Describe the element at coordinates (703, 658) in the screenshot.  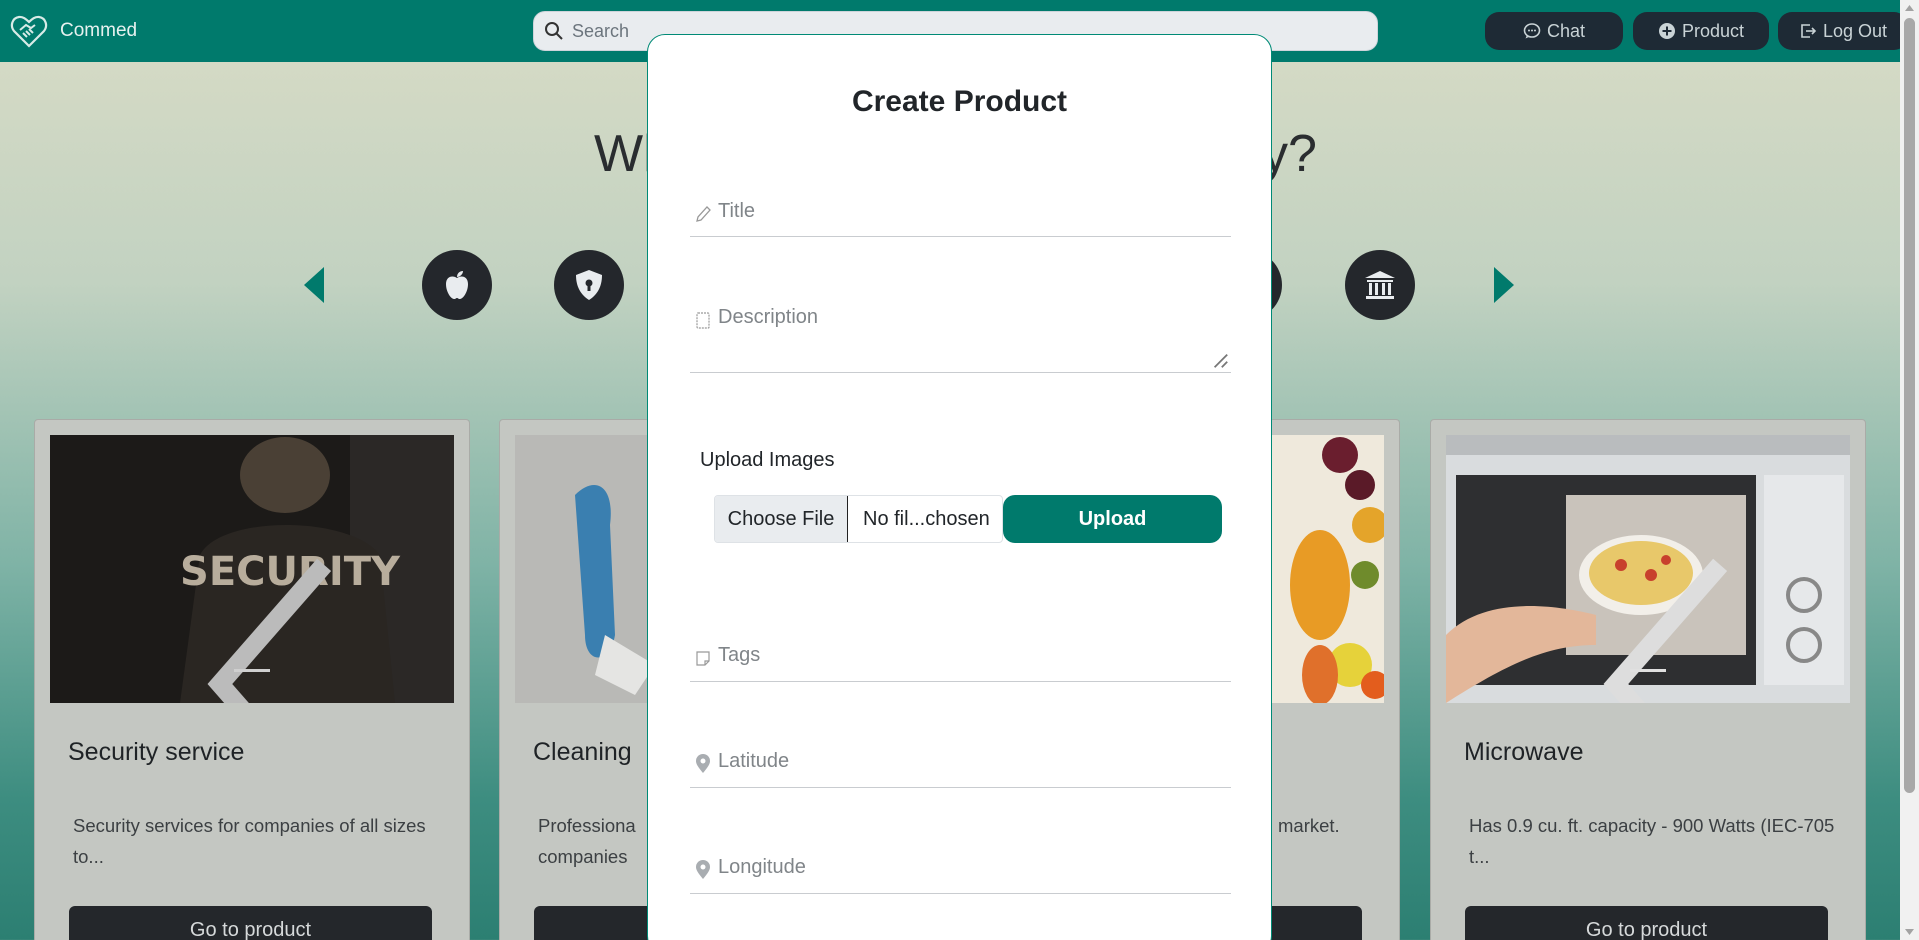
I see `sticky-note-icon` at that location.